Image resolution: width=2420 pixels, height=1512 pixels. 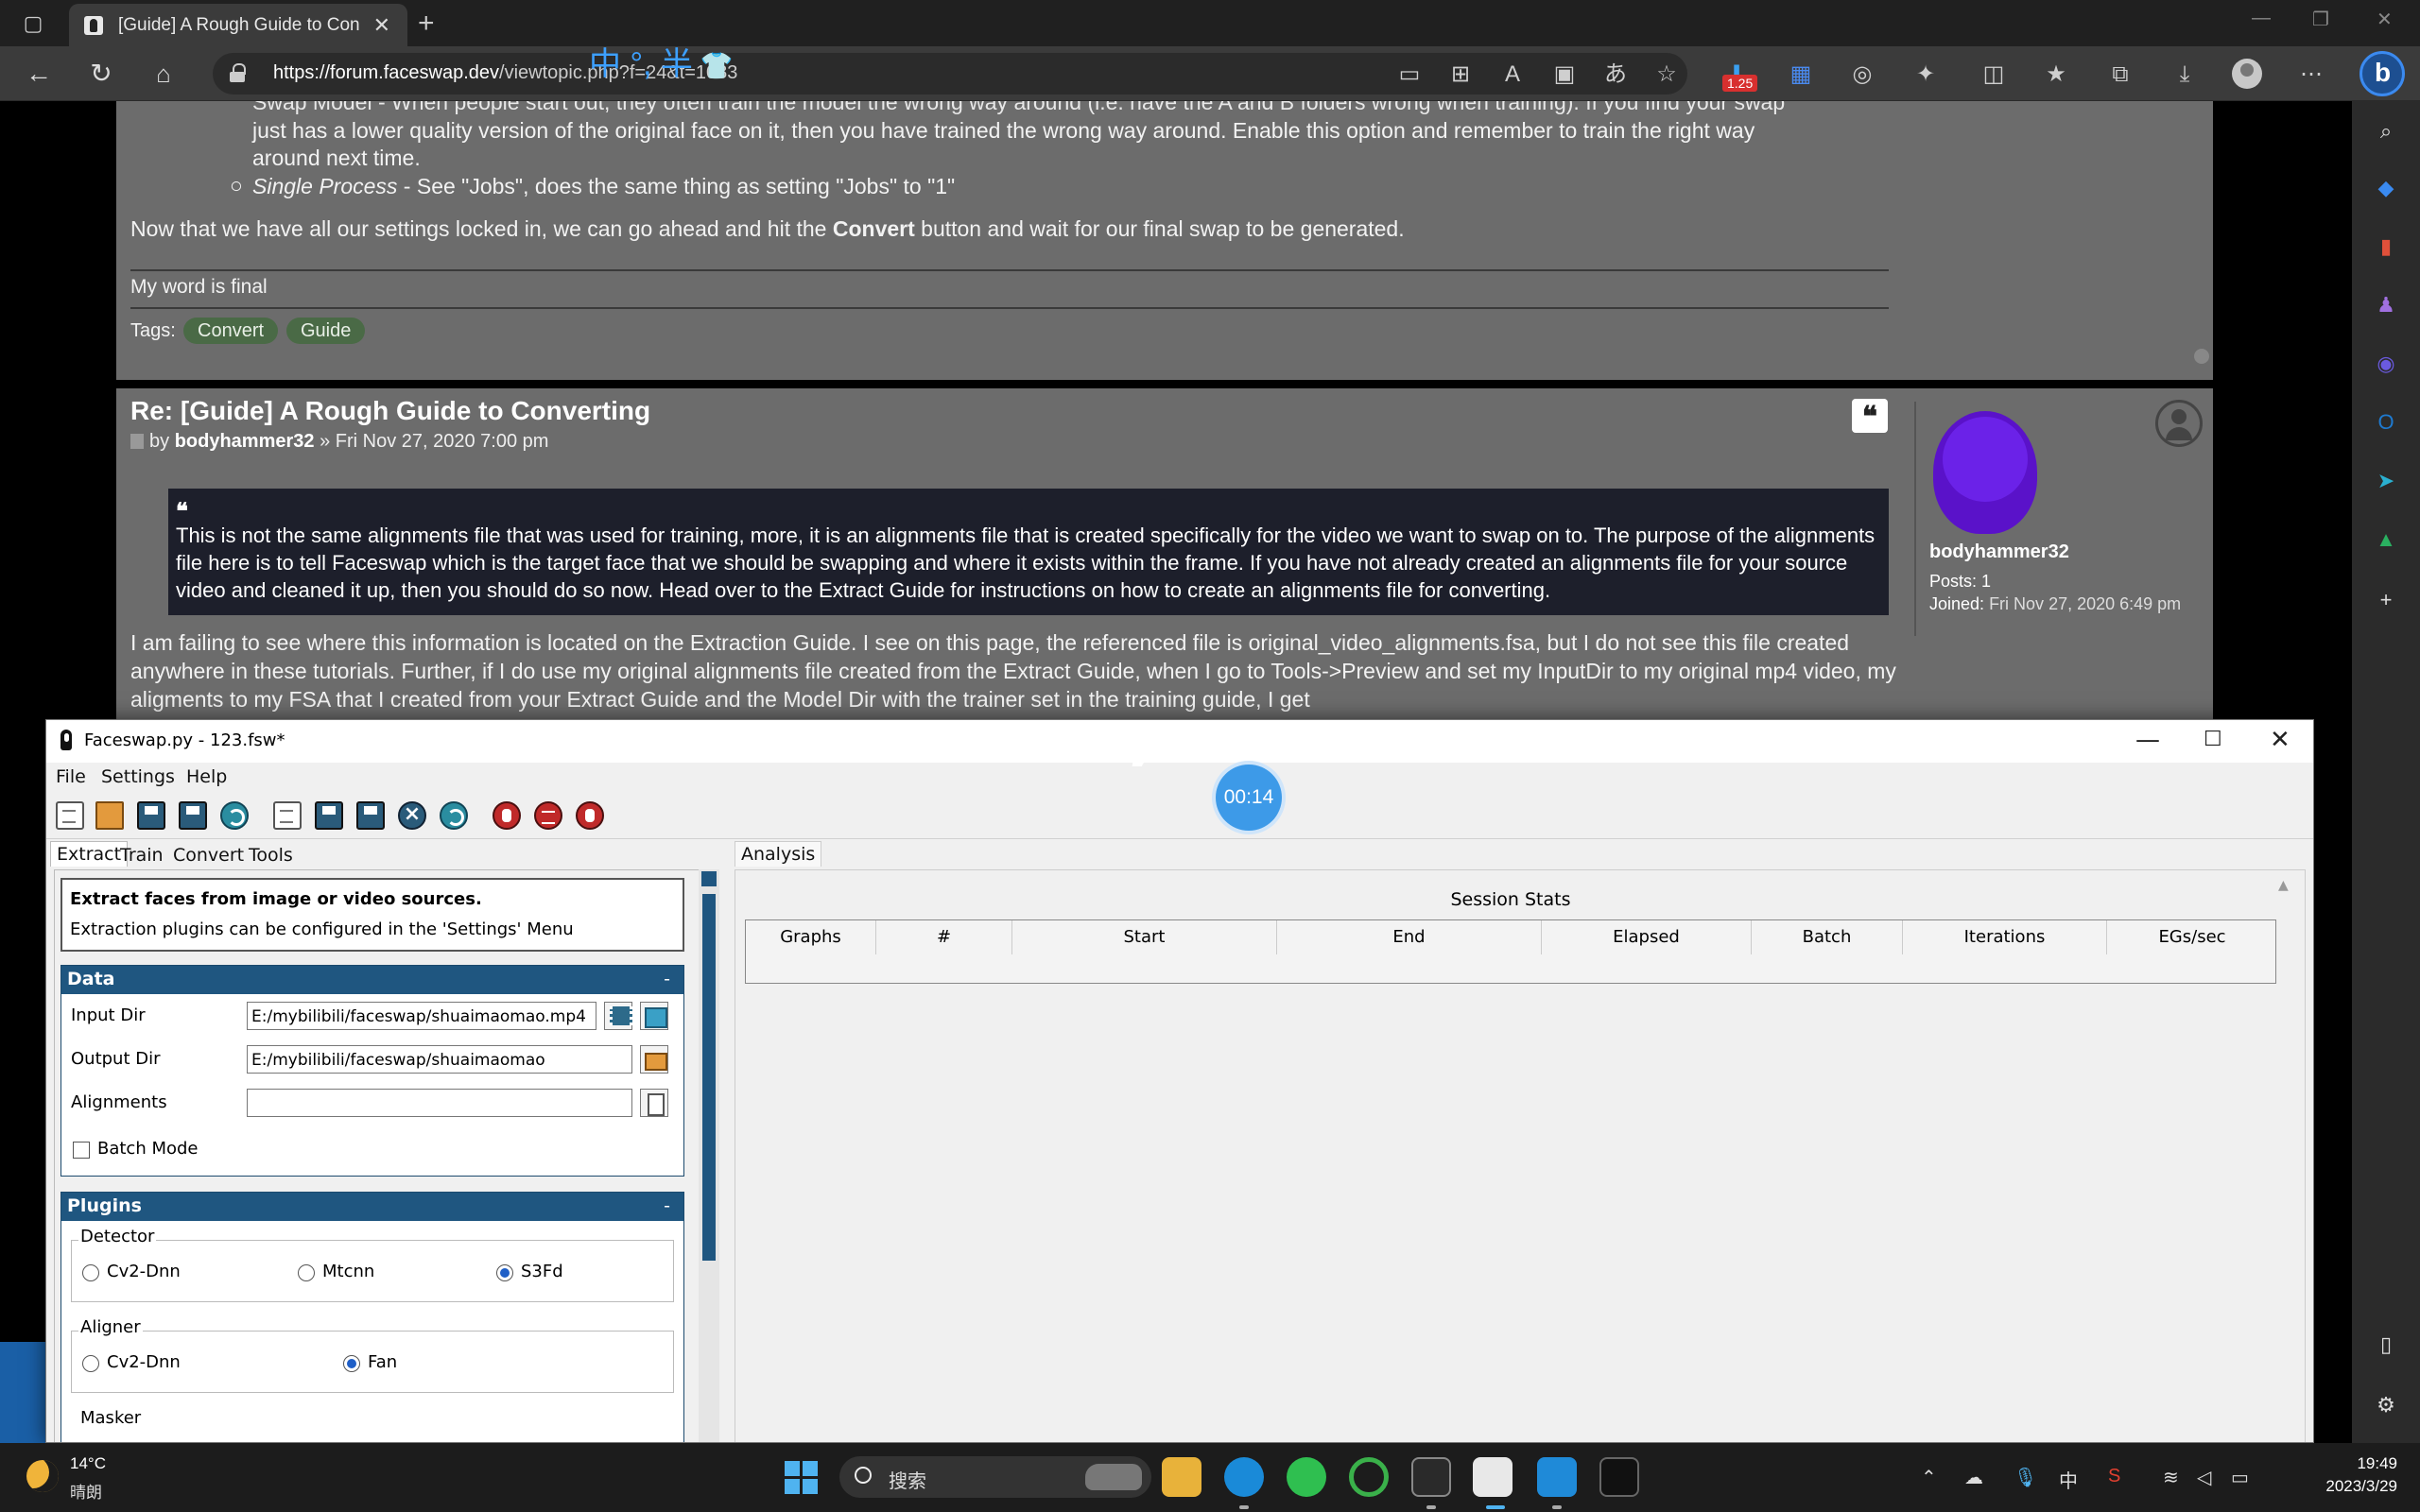 What do you see at coordinates (2114, 1476) in the screenshot?
I see `sogou-ime-icon: S` at bounding box center [2114, 1476].